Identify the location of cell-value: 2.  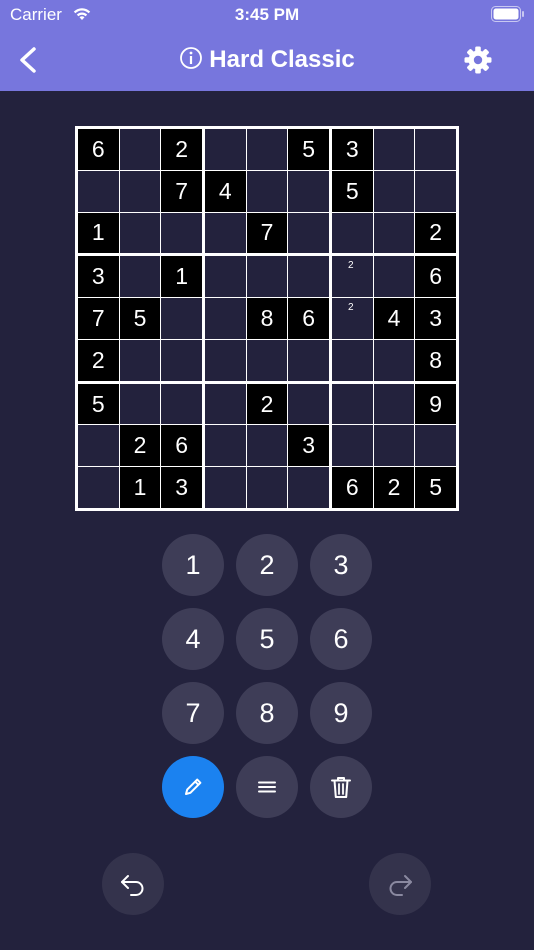
(98, 359).